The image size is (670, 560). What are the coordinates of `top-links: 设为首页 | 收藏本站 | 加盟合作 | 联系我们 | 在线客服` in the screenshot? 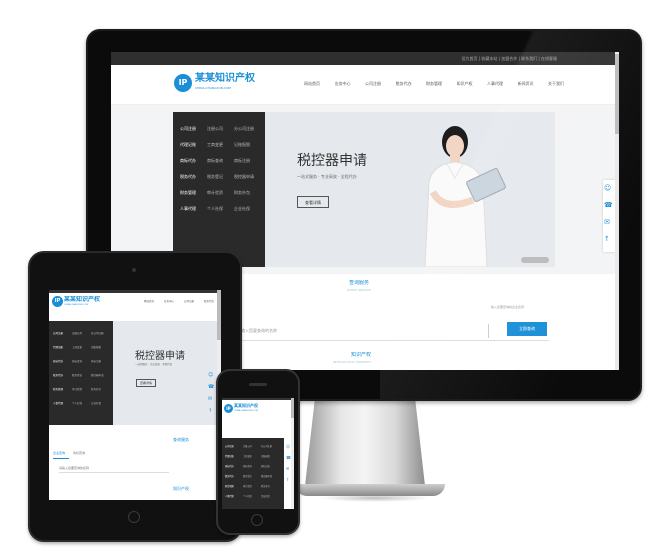 It's located at (509, 59).